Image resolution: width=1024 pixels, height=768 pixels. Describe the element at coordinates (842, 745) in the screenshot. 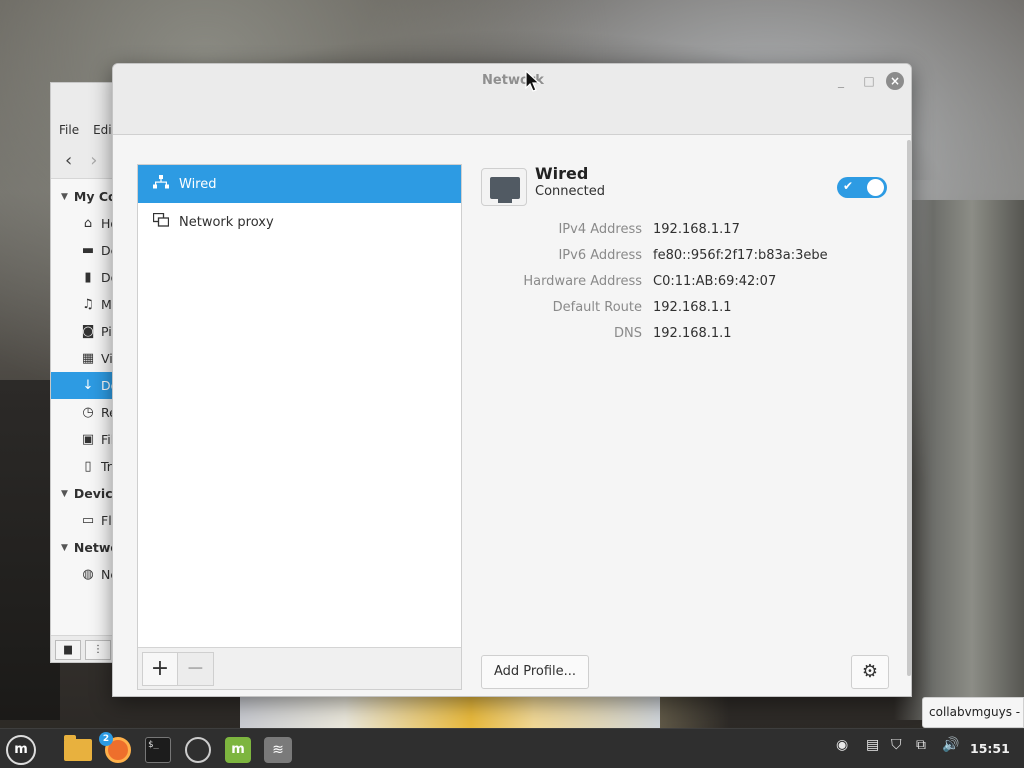

I see `obs-tray-icon: ◉` at that location.